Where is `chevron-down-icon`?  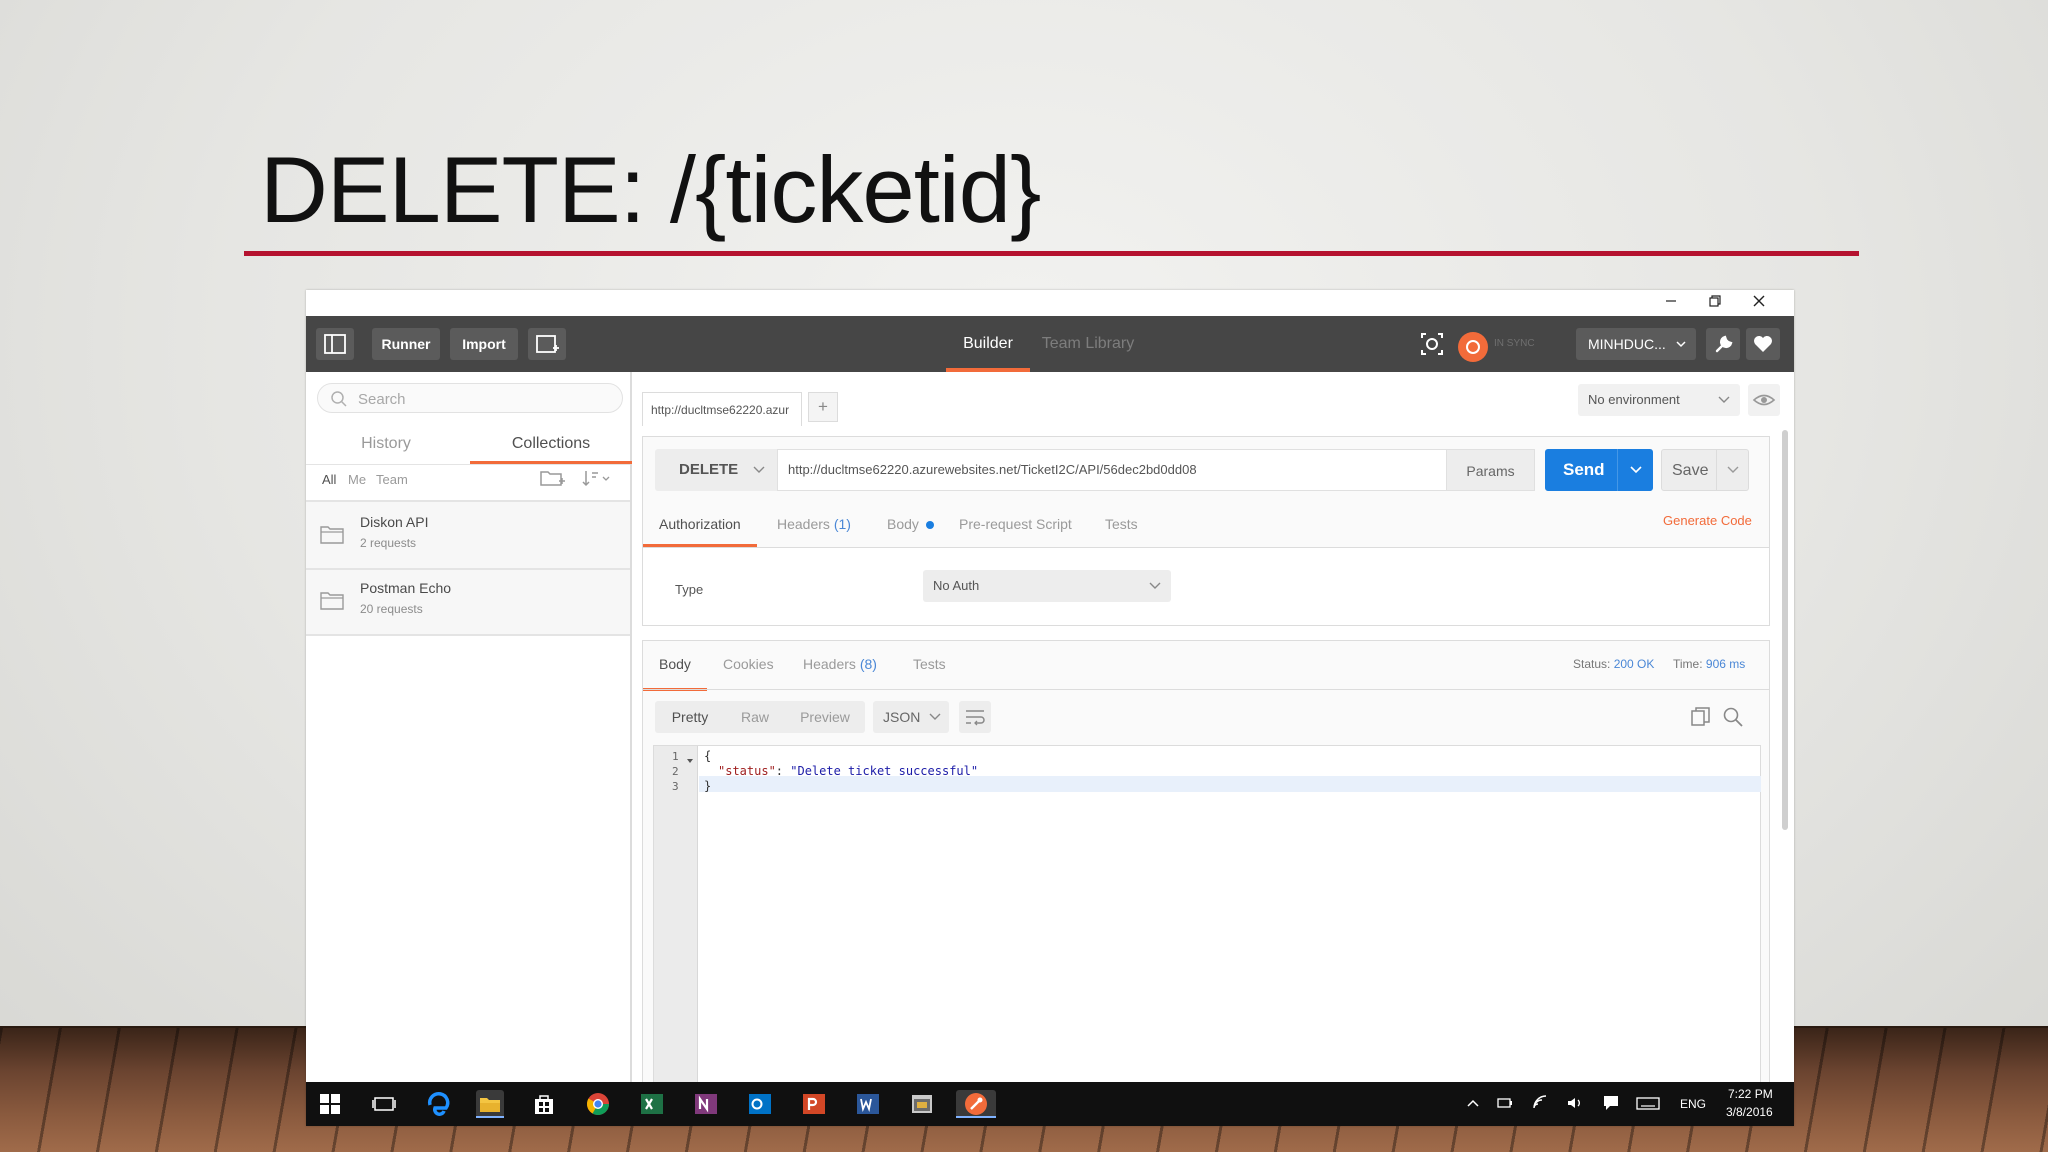
chevron-down-icon is located at coordinates (1724, 406).